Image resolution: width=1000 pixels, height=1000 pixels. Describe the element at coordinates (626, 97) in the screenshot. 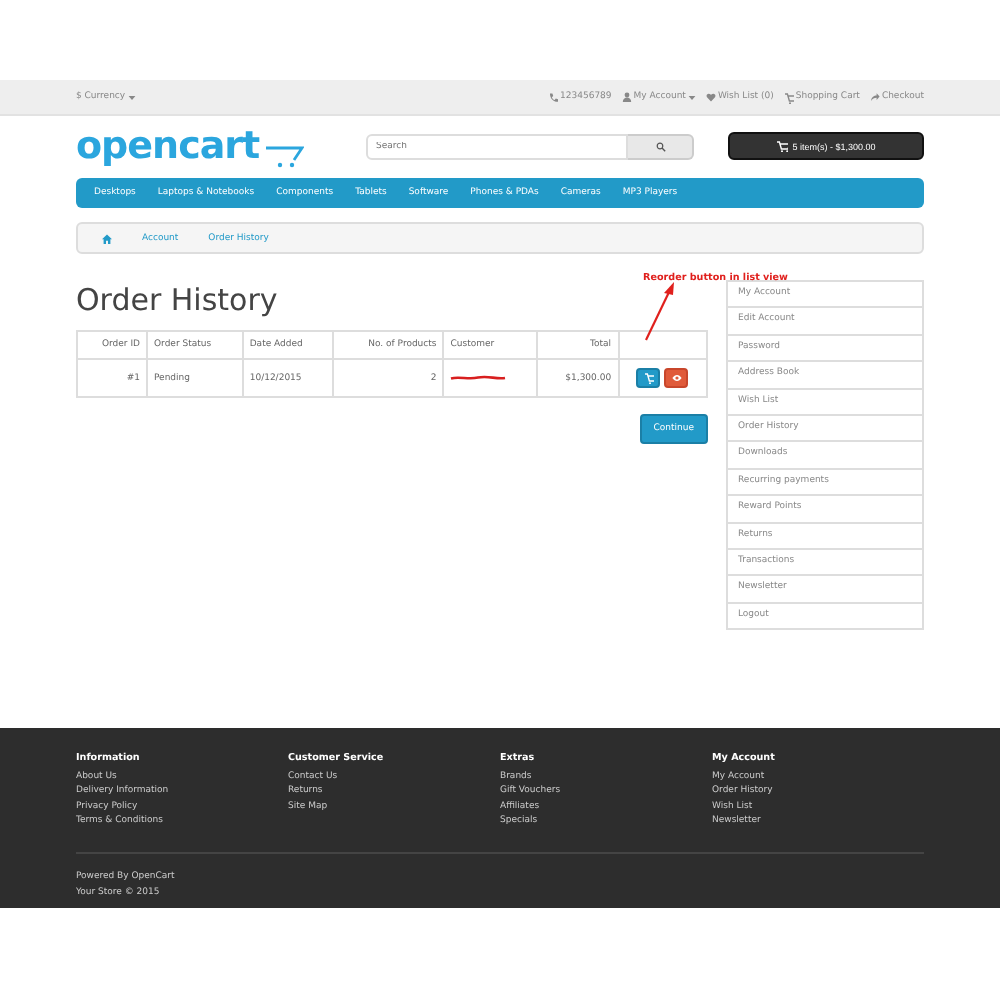

I see `person-icon` at that location.